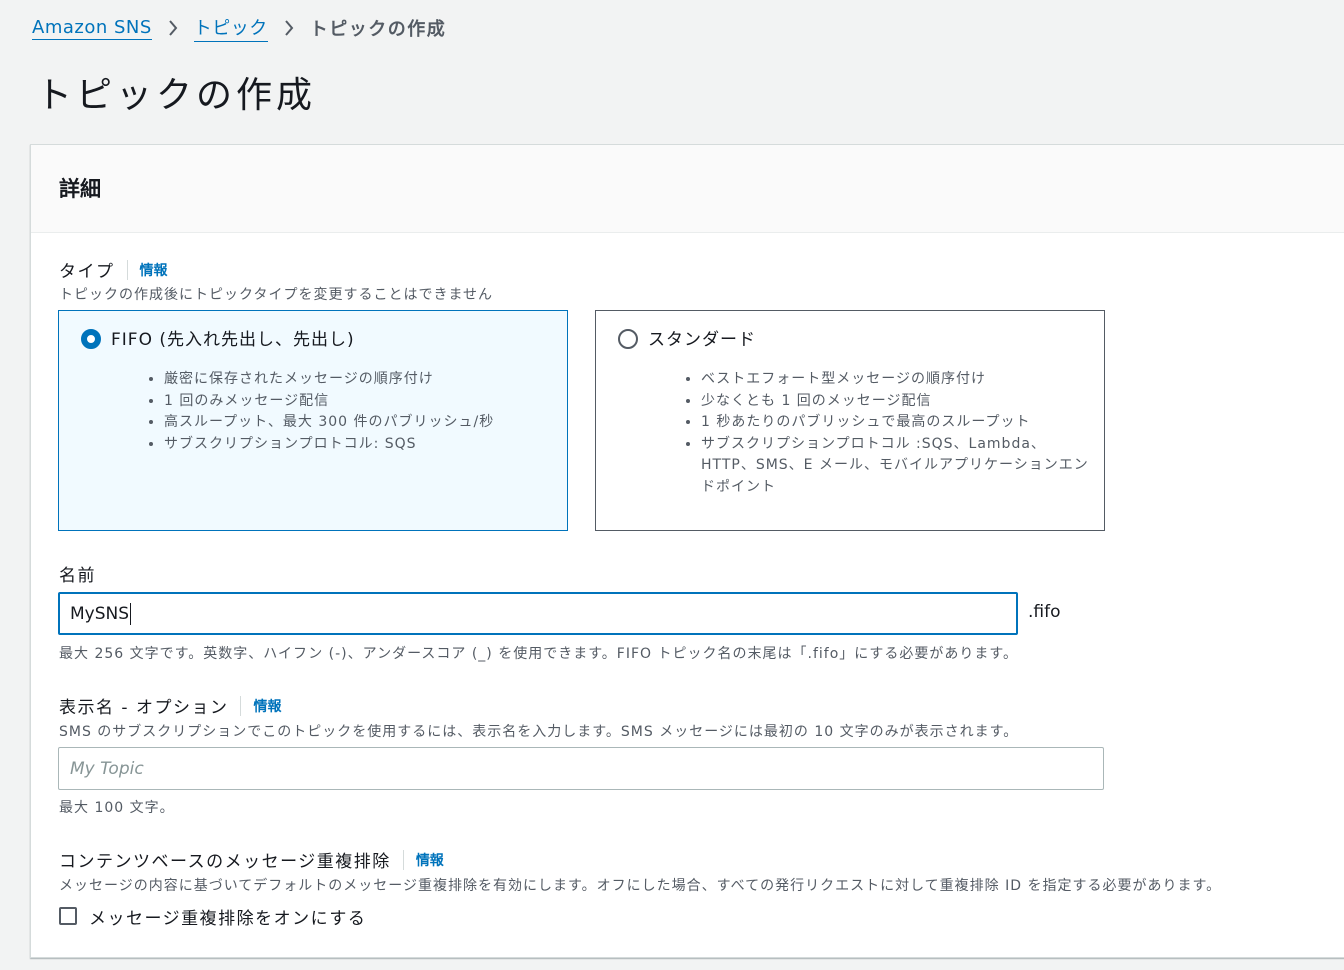 Image resolution: width=1344 pixels, height=970 pixels. Describe the element at coordinates (225, 862) in the screenshot. I see `dedup-label: コンテンツベースのメッセージ重複排除` at that location.